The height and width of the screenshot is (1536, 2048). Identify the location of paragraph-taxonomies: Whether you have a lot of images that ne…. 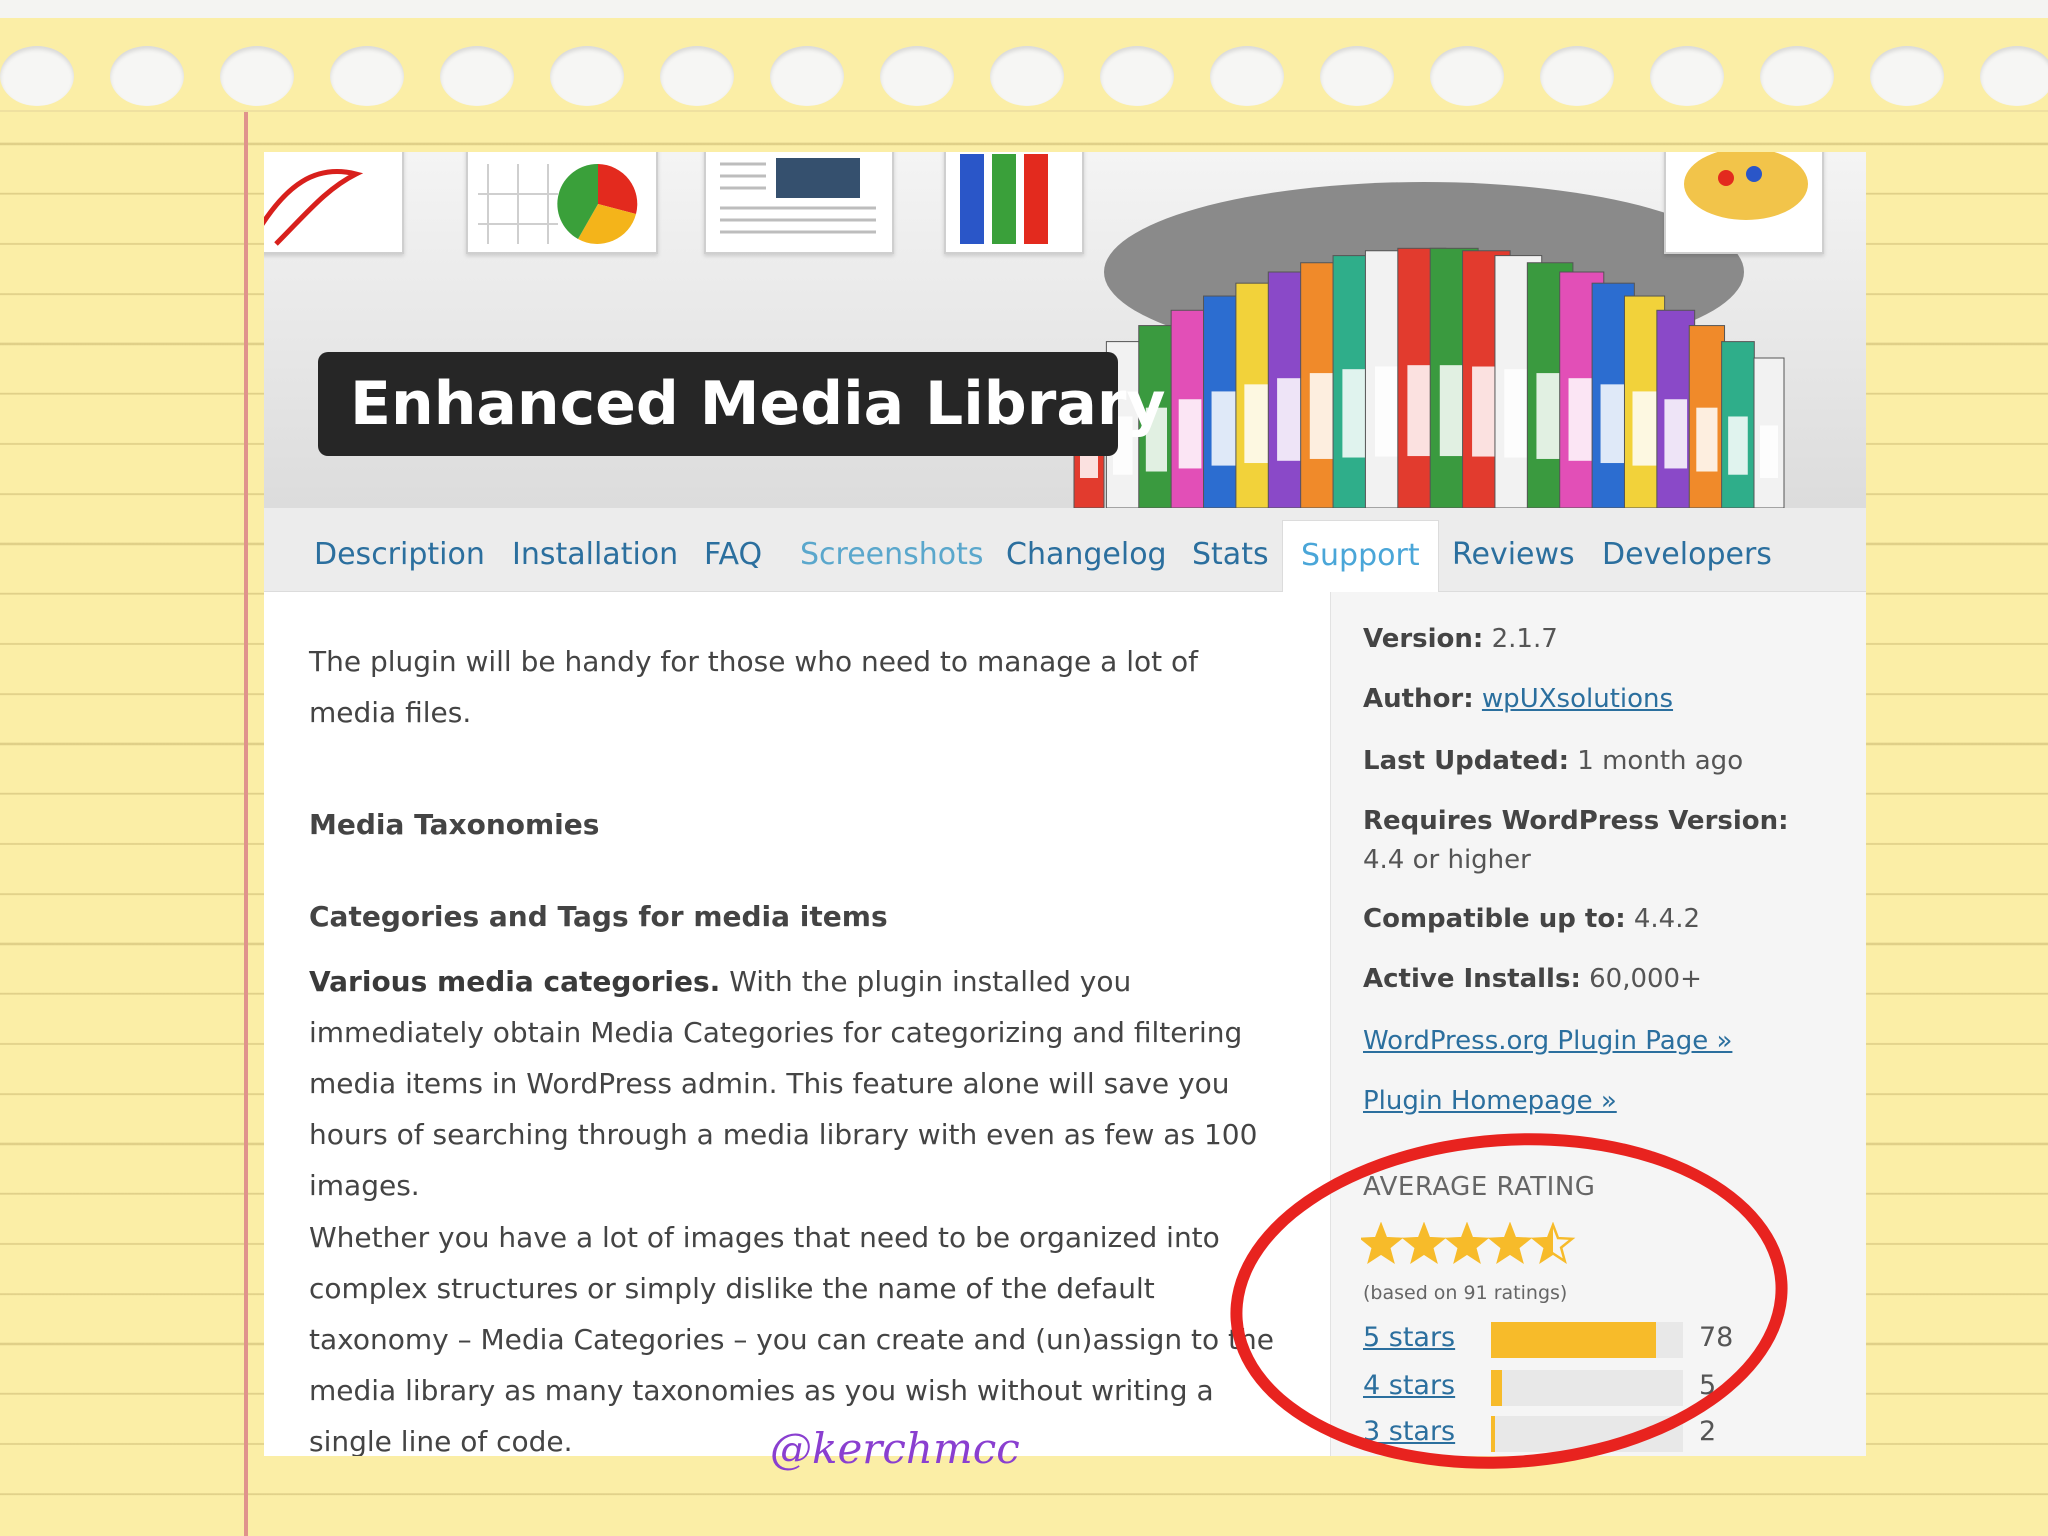
(791, 1338).